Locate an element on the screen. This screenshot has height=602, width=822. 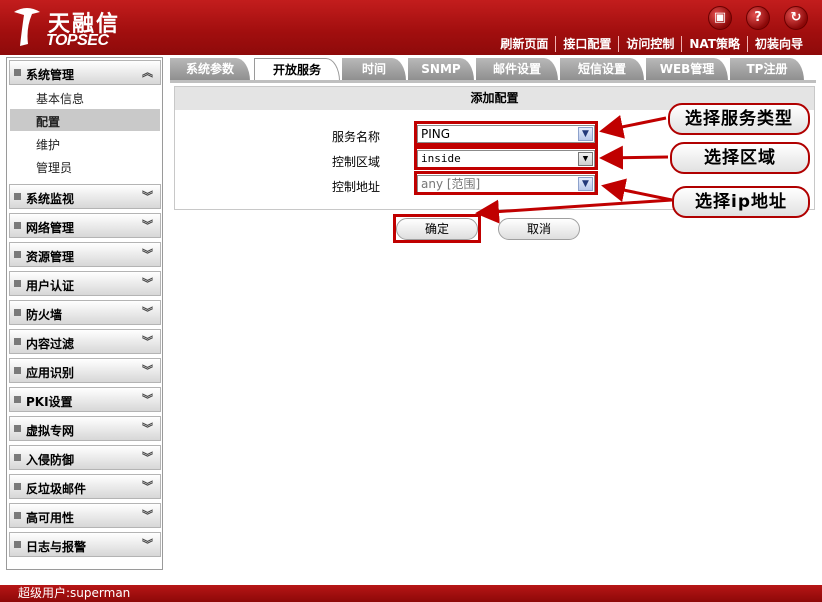
sidebar-item-config: 配置 is located at coordinates (85, 120).